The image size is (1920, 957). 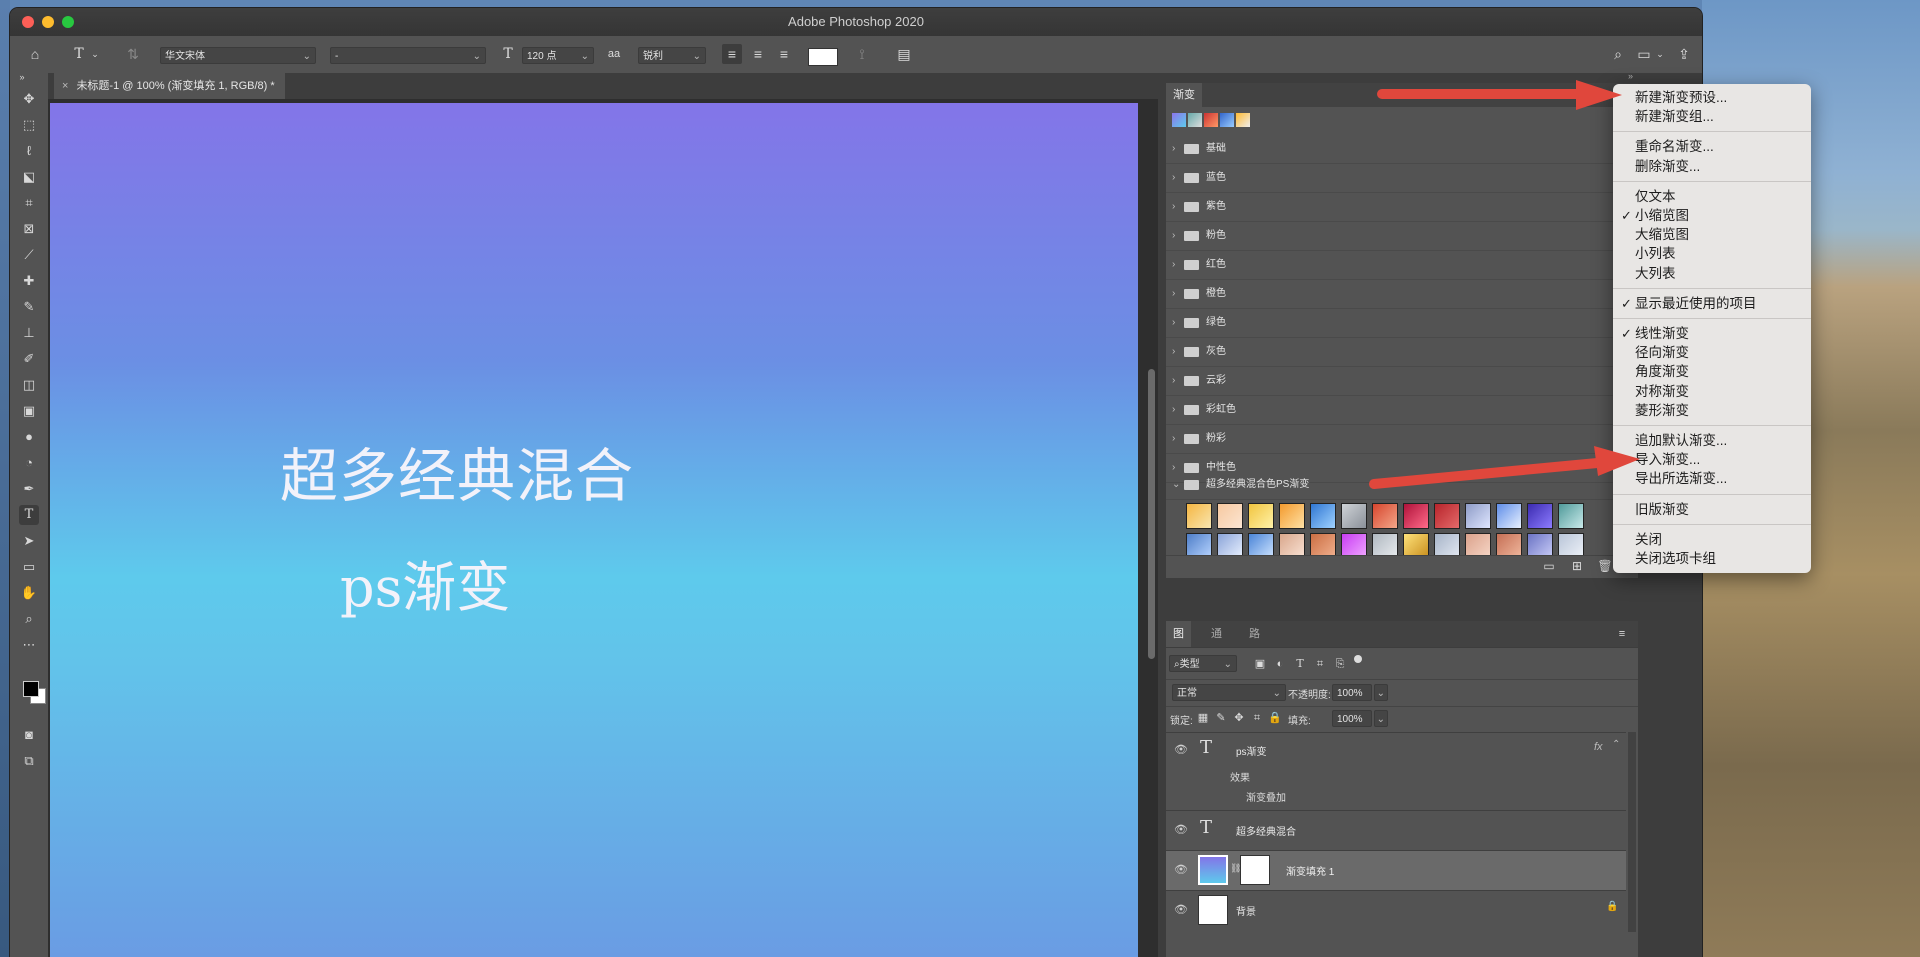 What do you see at coordinates (31, 689) in the screenshot?
I see `foreground-color-swatch` at bounding box center [31, 689].